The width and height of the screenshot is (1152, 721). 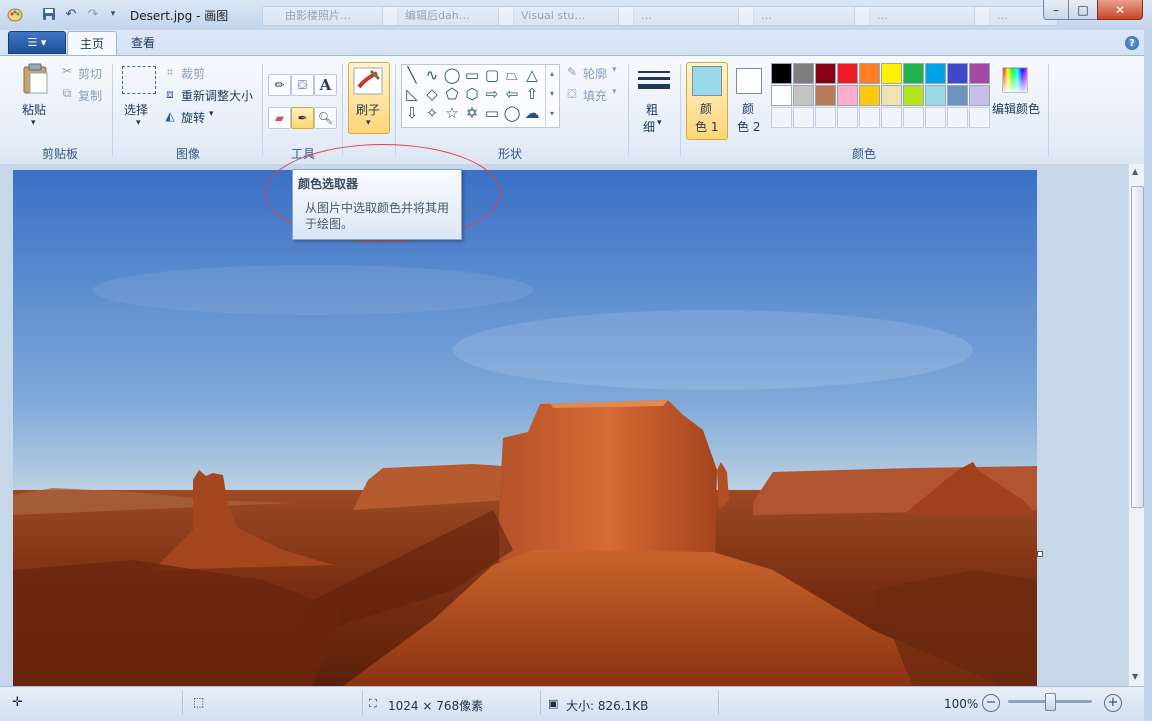 I want to click on cut-button: 剪切, so click(x=90, y=73).